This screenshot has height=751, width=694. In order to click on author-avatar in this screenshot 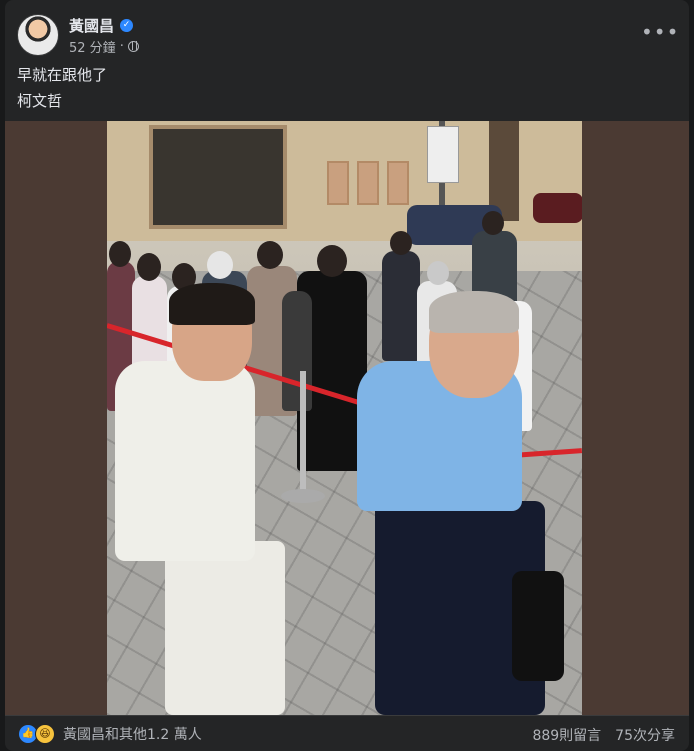, I will do `click(38, 35)`.